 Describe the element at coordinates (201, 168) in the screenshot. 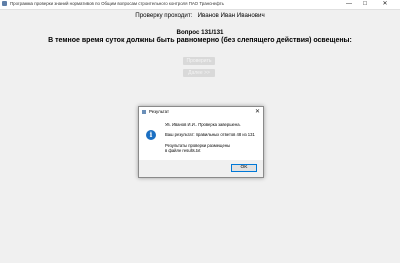

I see `dialog-footer: OK` at that location.